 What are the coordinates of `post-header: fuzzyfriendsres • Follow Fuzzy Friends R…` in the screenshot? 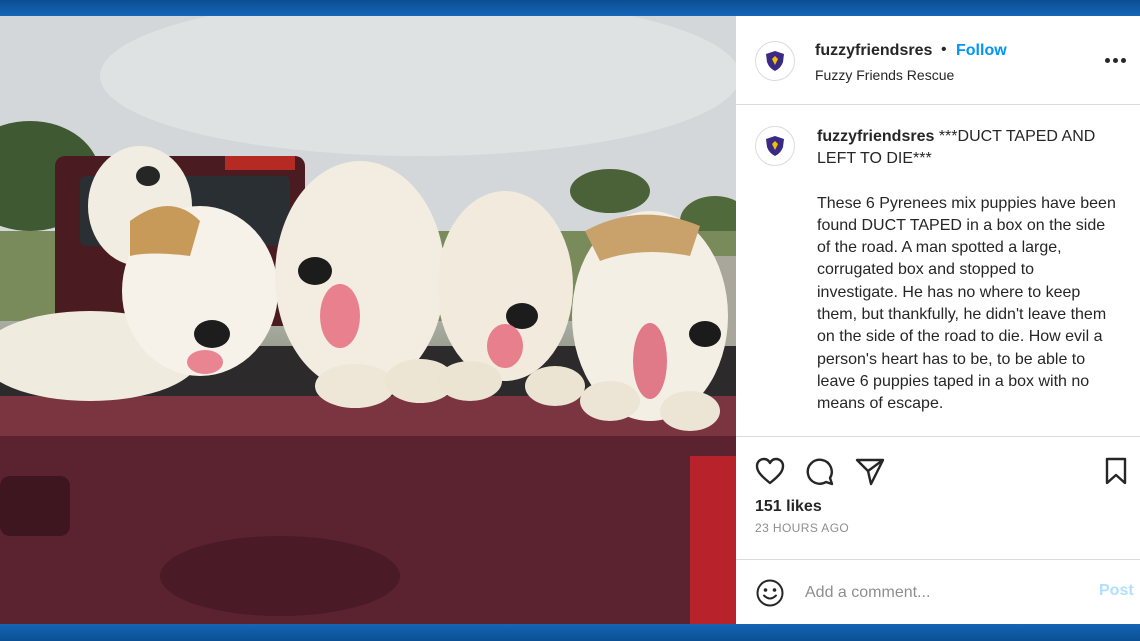 It's located at (938, 60).